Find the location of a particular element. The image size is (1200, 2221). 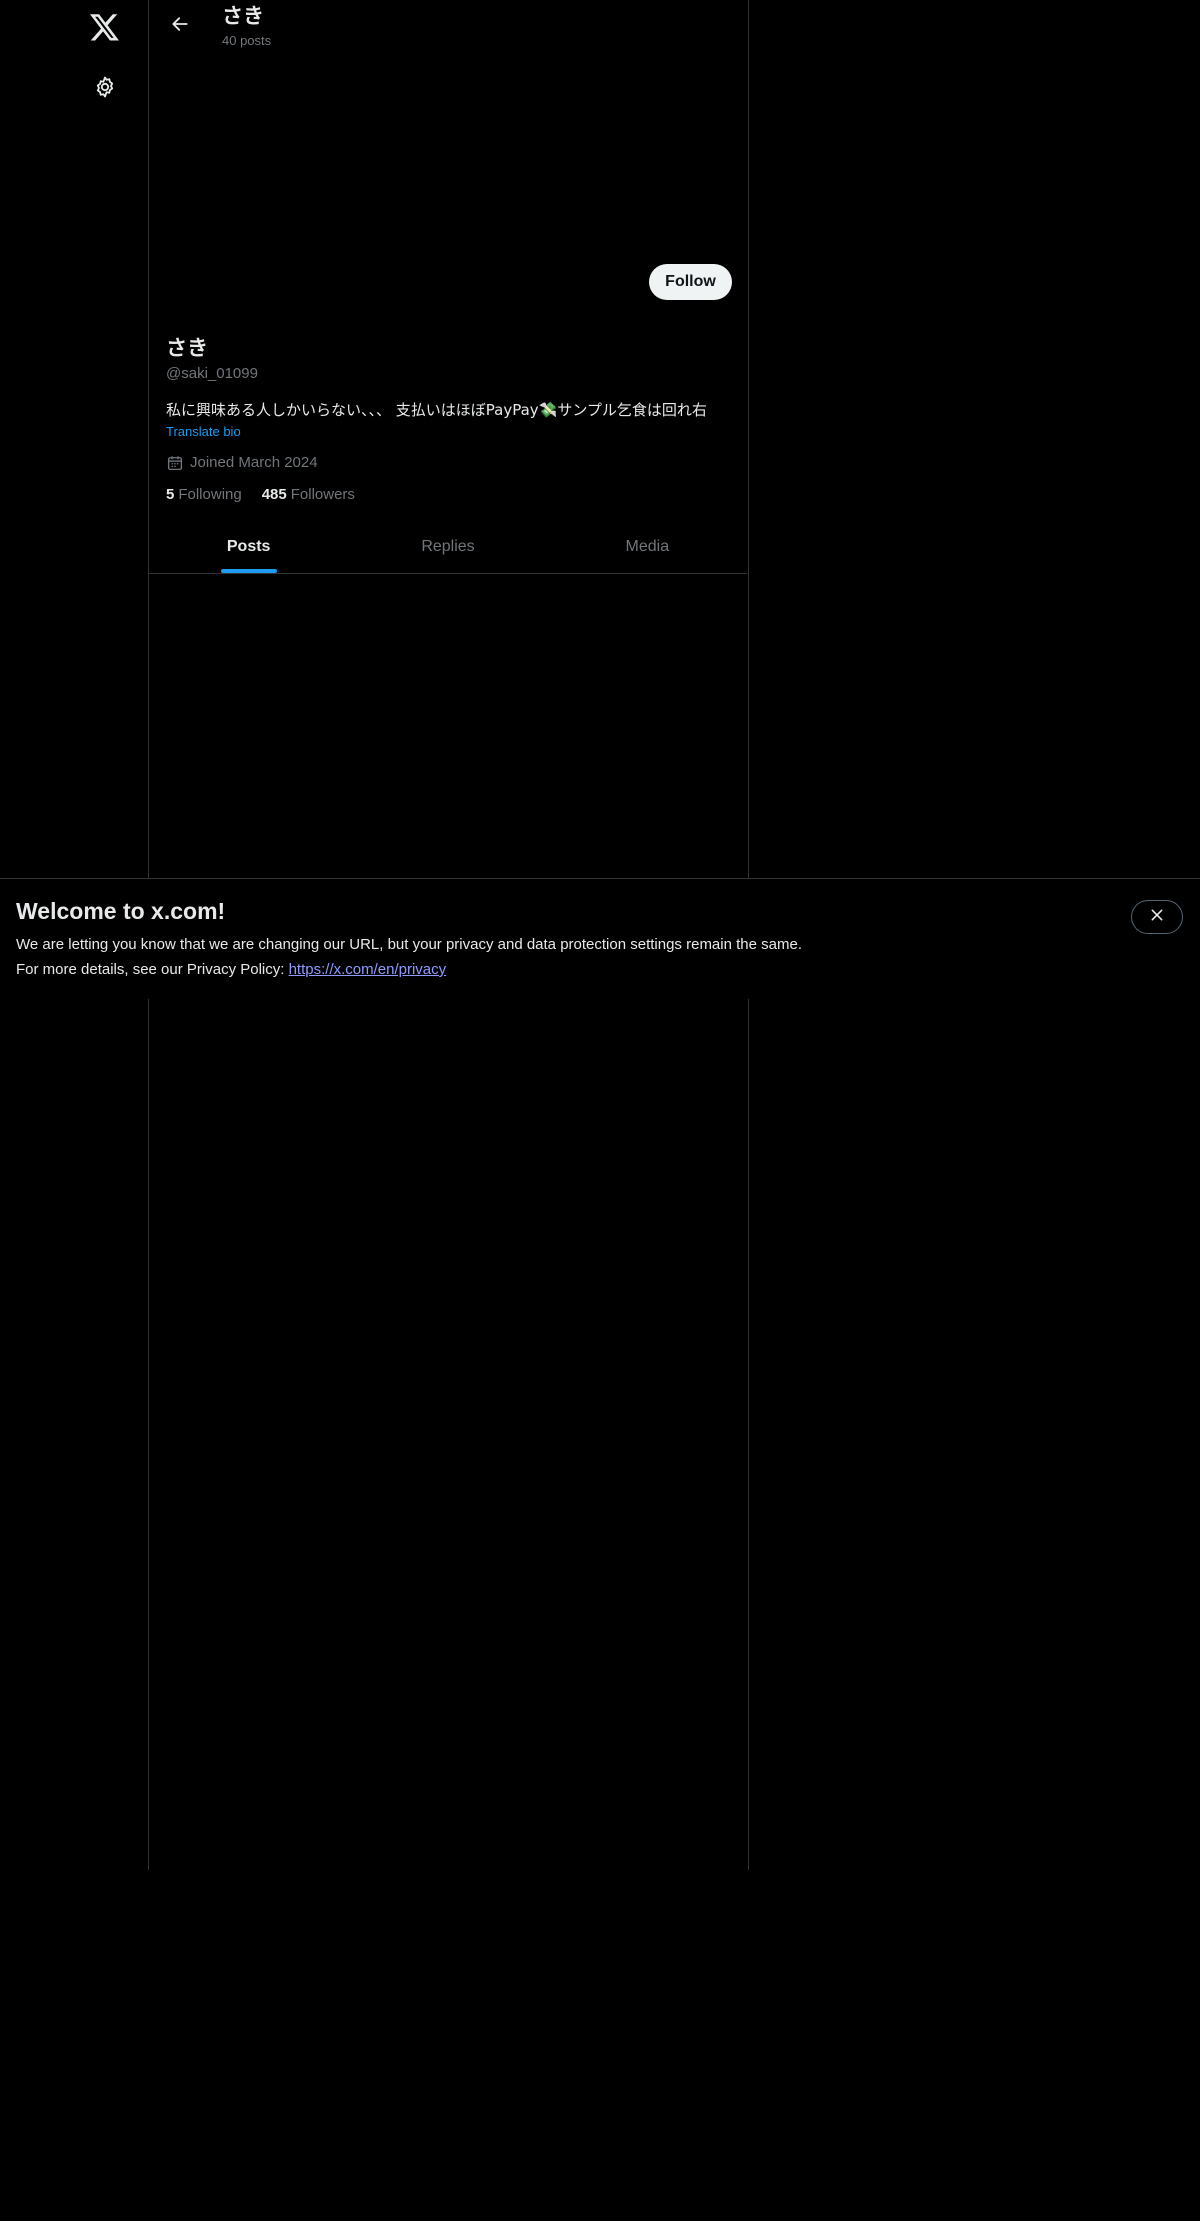

banner-title: Welcome to x.com! is located at coordinates (121, 911).